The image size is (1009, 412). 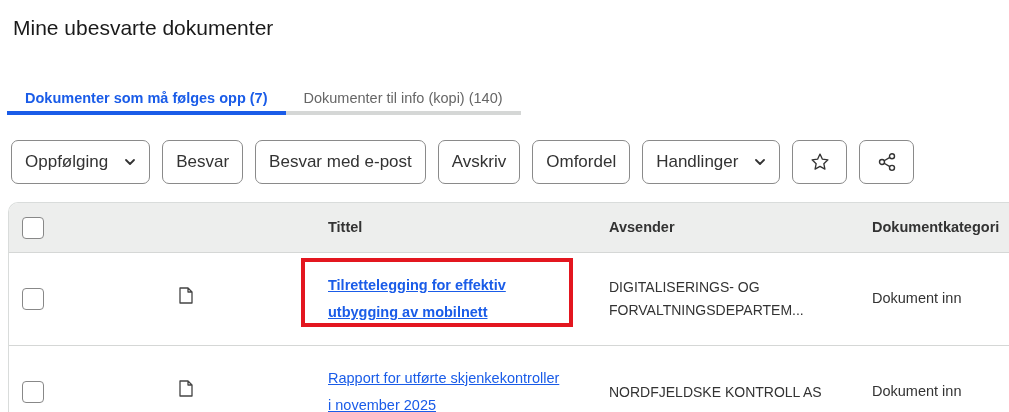 I want to click on action-button: Besvar med e-post, so click(x=340, y=162).